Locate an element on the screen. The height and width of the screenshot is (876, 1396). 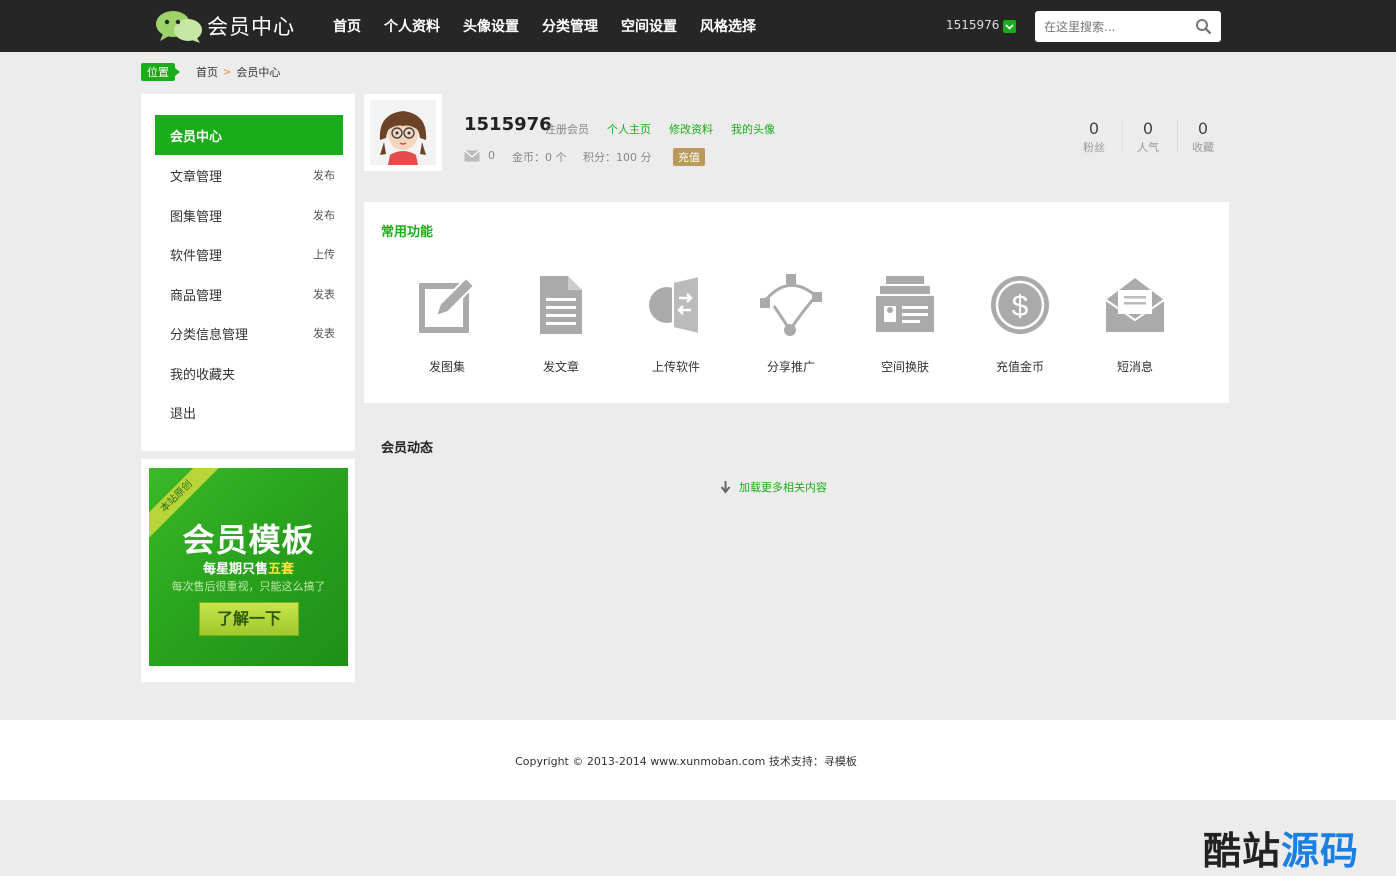
stat-fans: 0 粉丝 is located at coordinates (1094, 137).